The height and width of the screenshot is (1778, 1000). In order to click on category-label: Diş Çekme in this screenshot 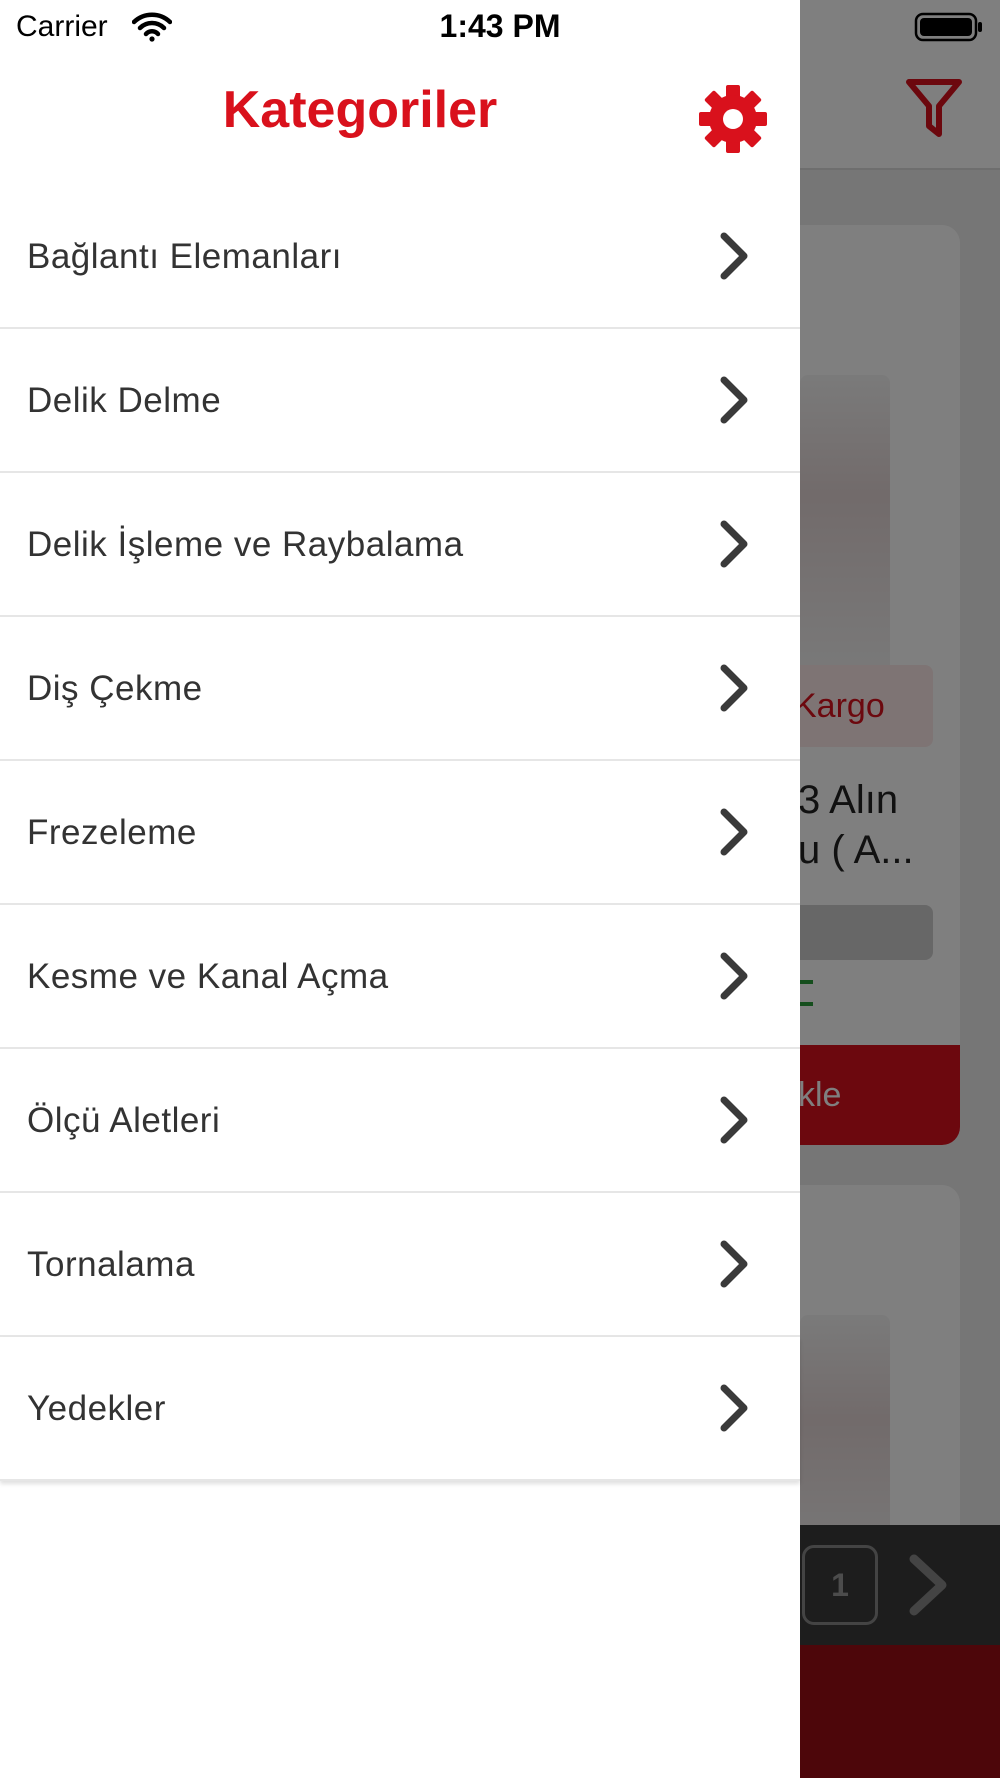, I will do `click(115, 688)`.